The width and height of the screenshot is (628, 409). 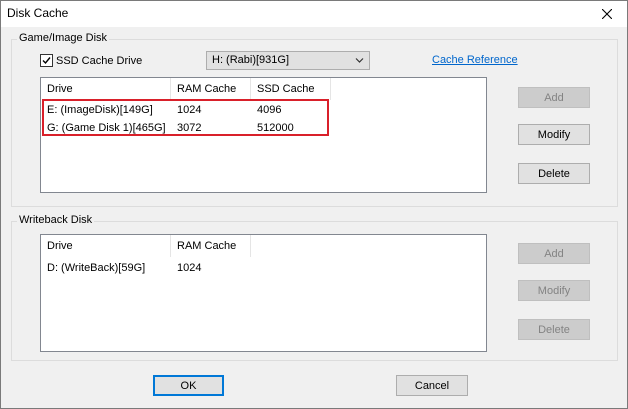 What do you see at coordinates (63, 38) in the screenshot?
I see `game-image-disk-label: Game/Image Disk` at bounding box center [63, 38].